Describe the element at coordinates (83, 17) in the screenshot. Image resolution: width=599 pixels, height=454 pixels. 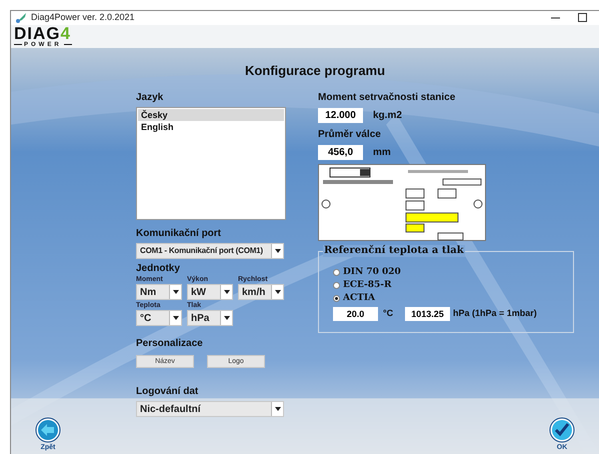
I see `window-title: Diag4Power ver. 2.0.2021` at that location.